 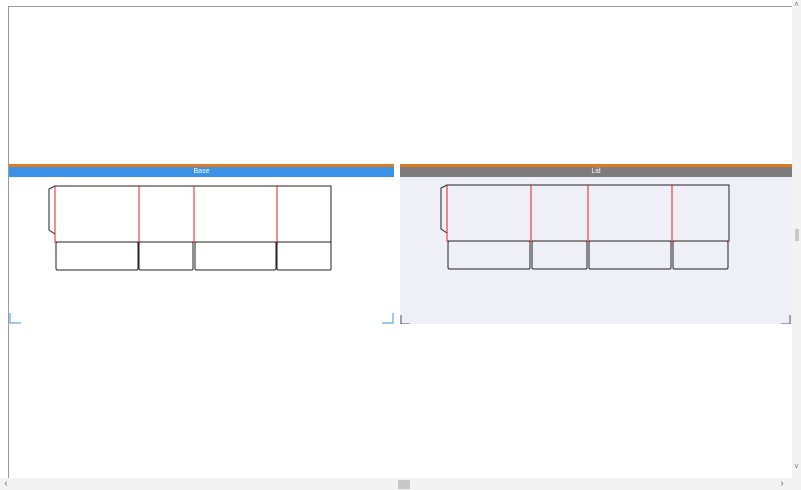 I want to click on panel-corner-bl, so click(x=405, y=319).